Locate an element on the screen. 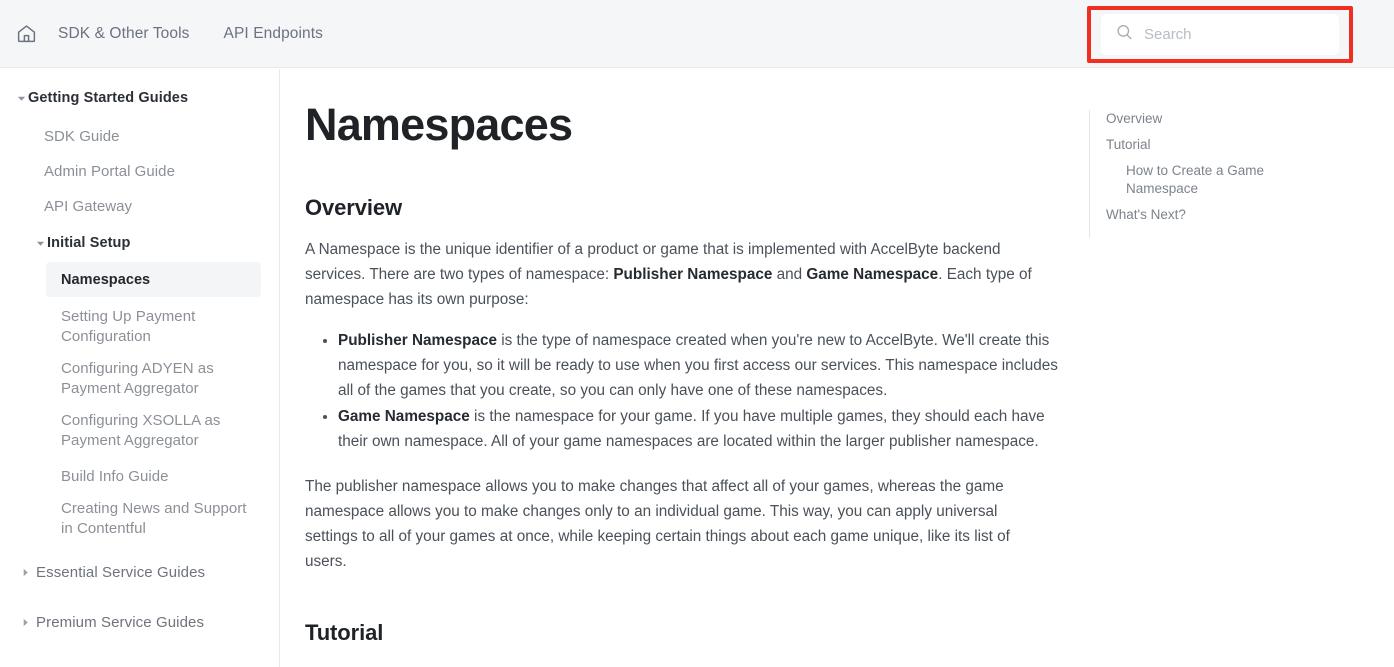 This screenshot has width=1394, height=667. text-run-bold: Game Namespace is located at coordinates (872, 274).